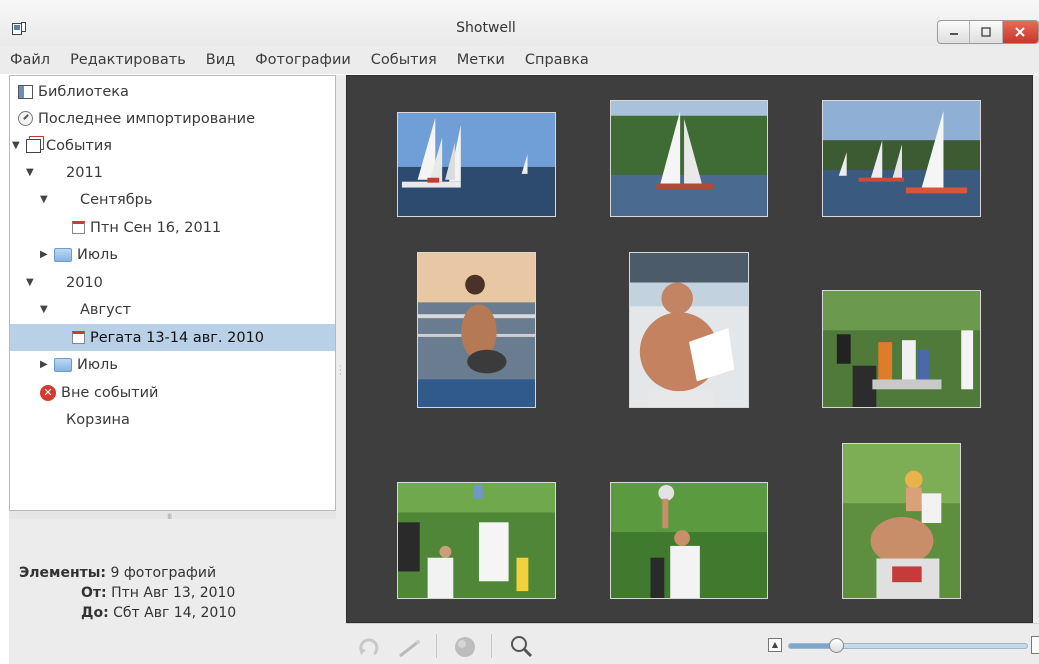 This screenshot has width=1039, height=664. Describe the element at coordinates (481, 60) in the screenshot. I see `menu-tags: Метки` at that location.